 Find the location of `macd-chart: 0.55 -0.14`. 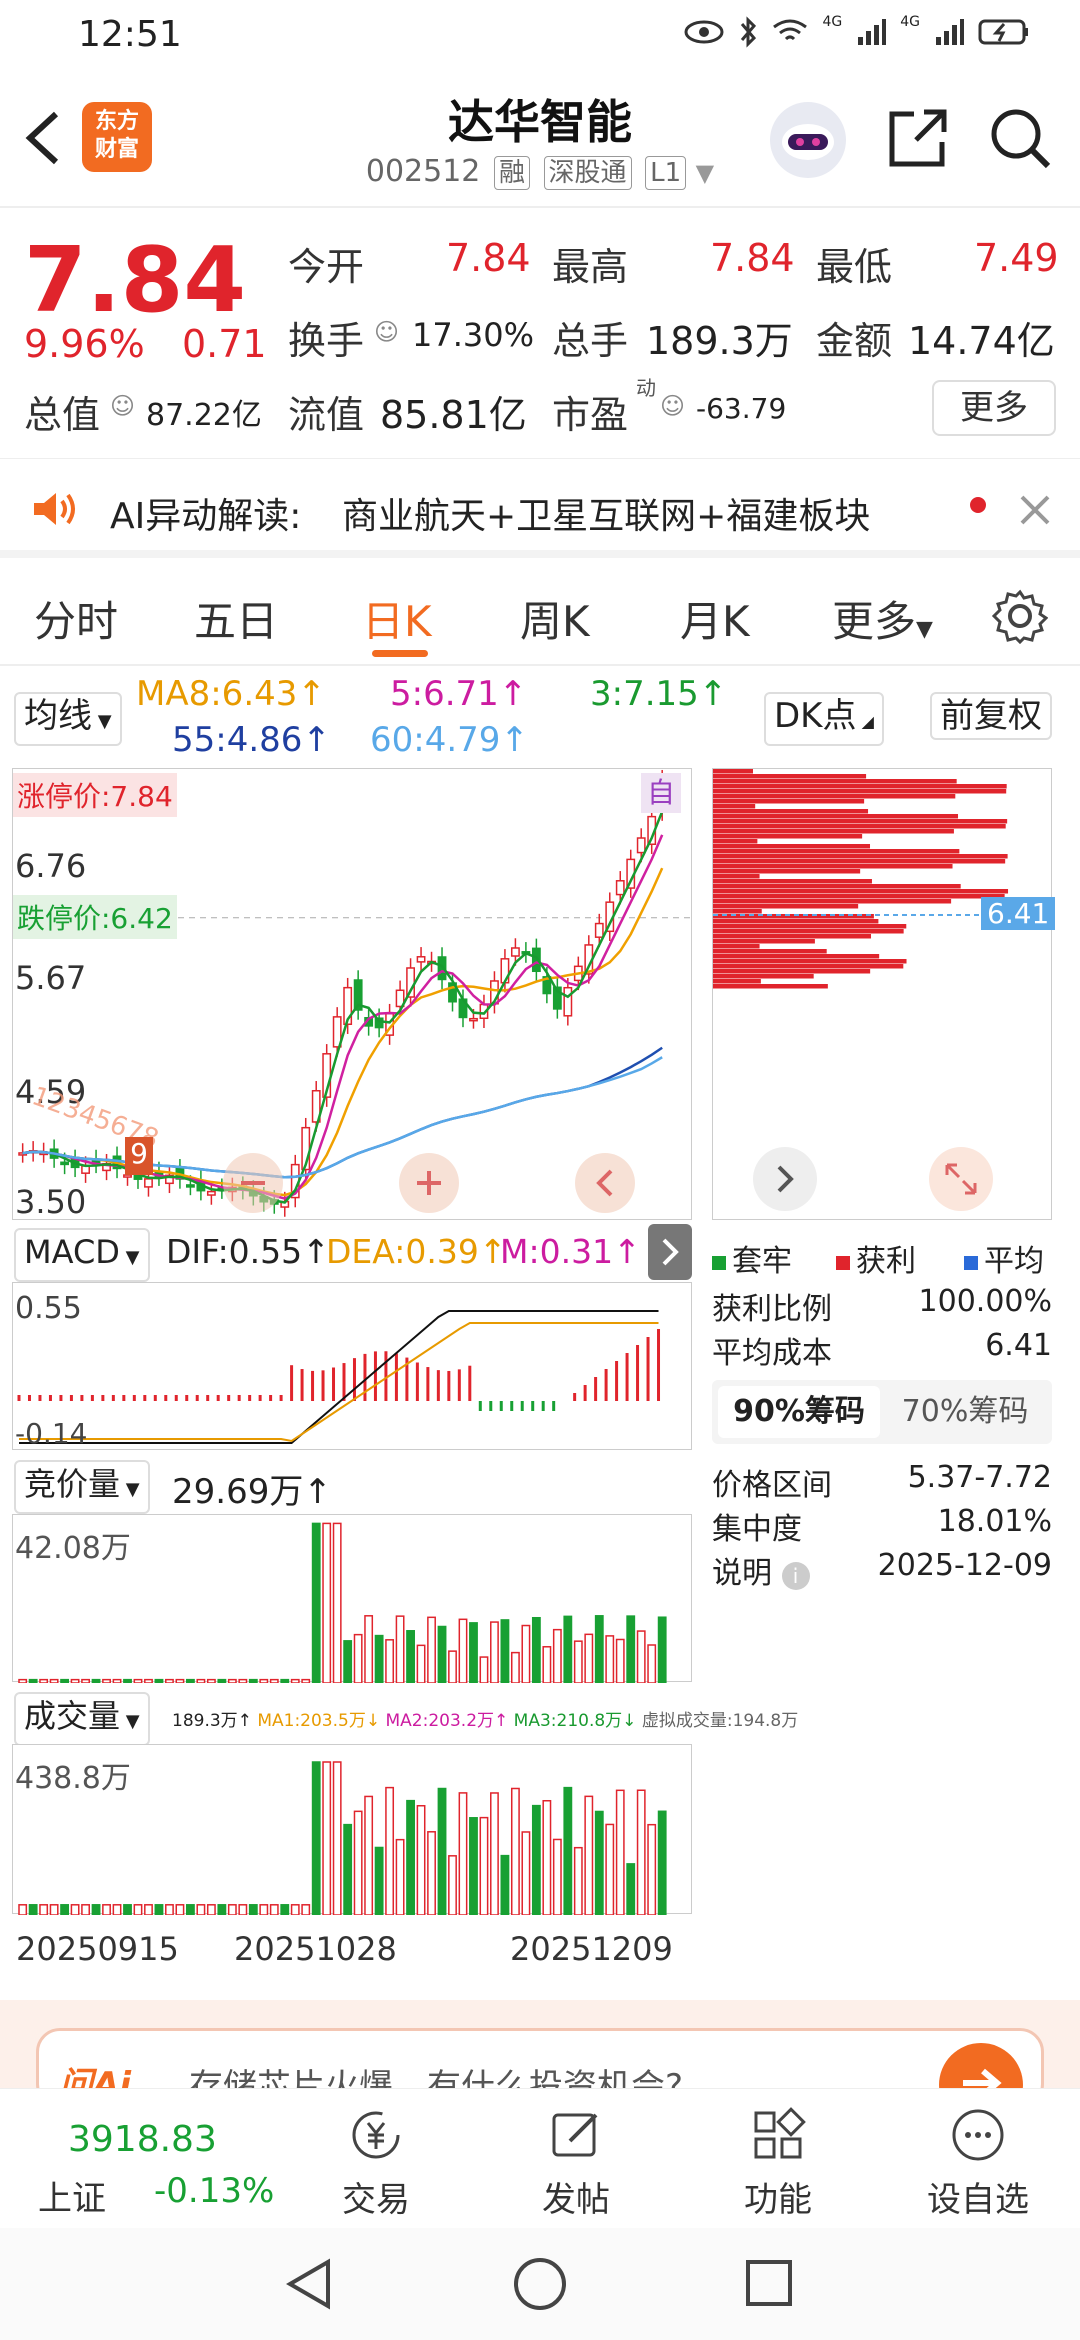

macd-chart: 0.55 -0.14 is located at coordinates (352, 1366).